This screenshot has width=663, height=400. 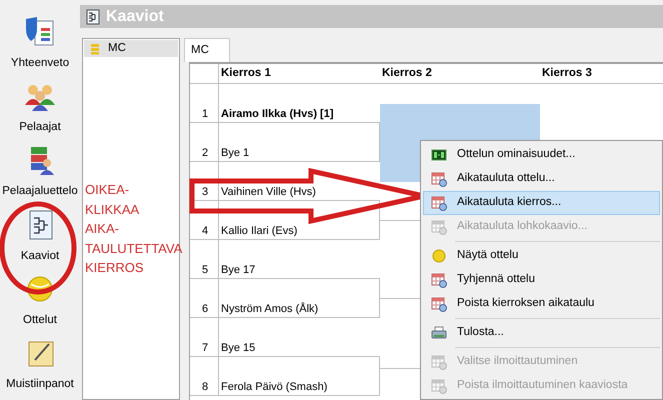 What do you see at coordinates (299, 220) in the screenshot?
I see `player-name: Kallio Ilari (Evs)` at bounding box center [299, 220].